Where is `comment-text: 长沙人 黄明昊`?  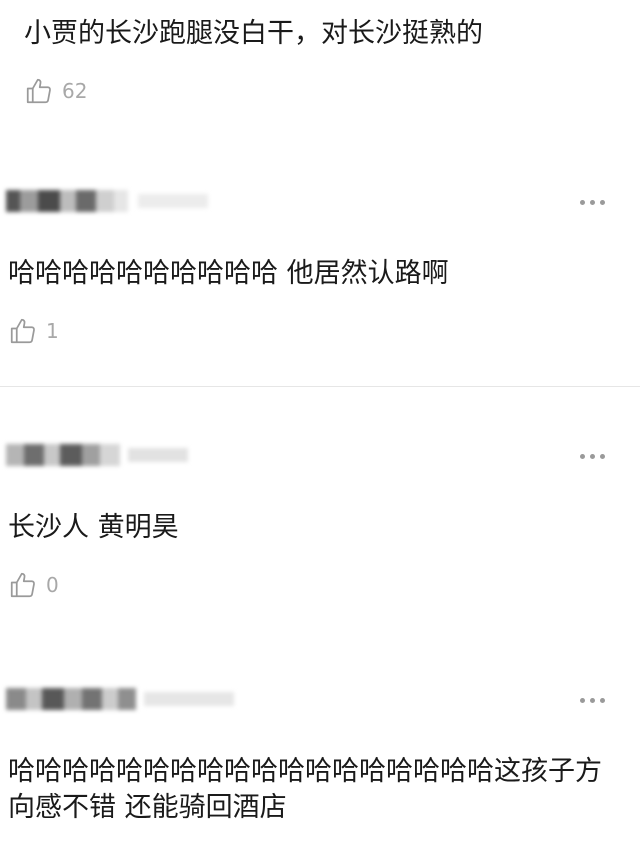
comment-text: 长沙人 黄明昊 is located at coordinates (93, 527).